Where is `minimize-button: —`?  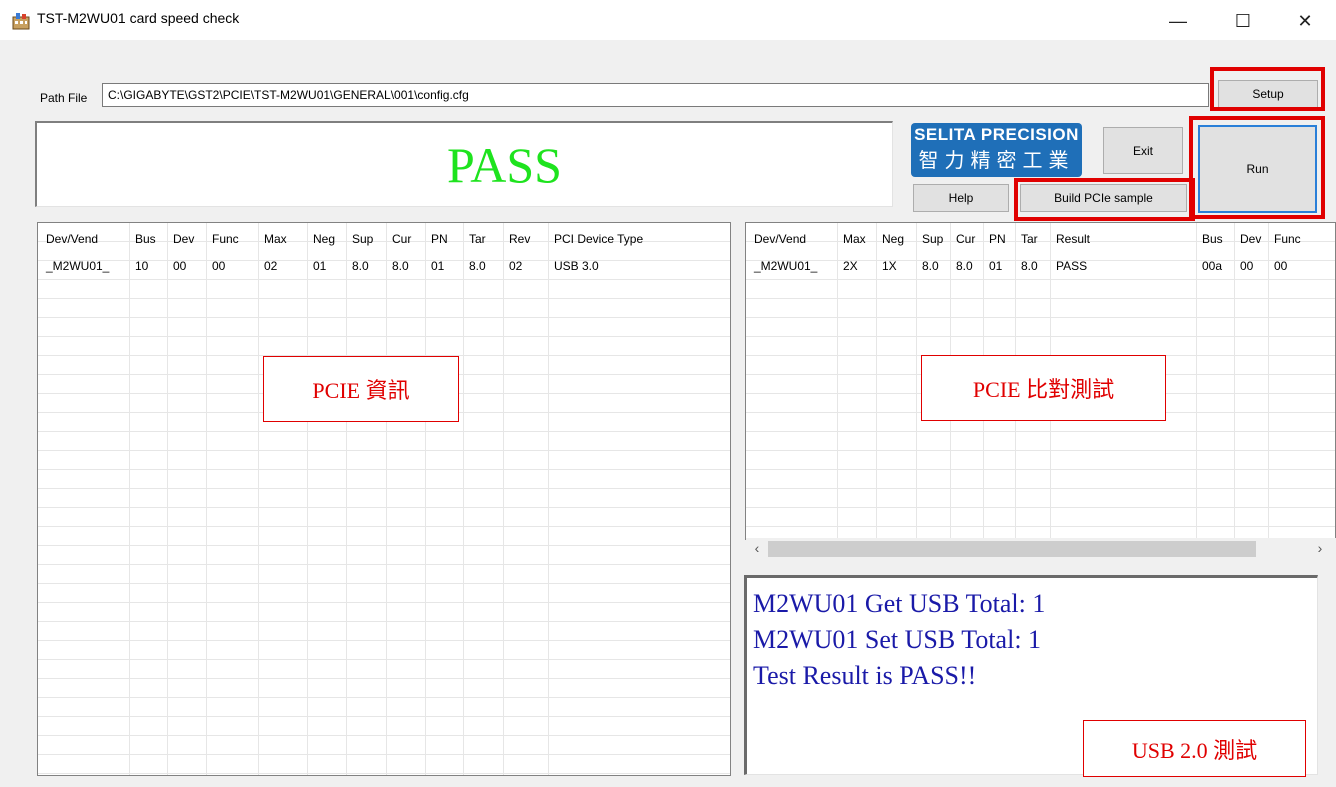
minimize-button: — is located at coordinates (1178, 21).